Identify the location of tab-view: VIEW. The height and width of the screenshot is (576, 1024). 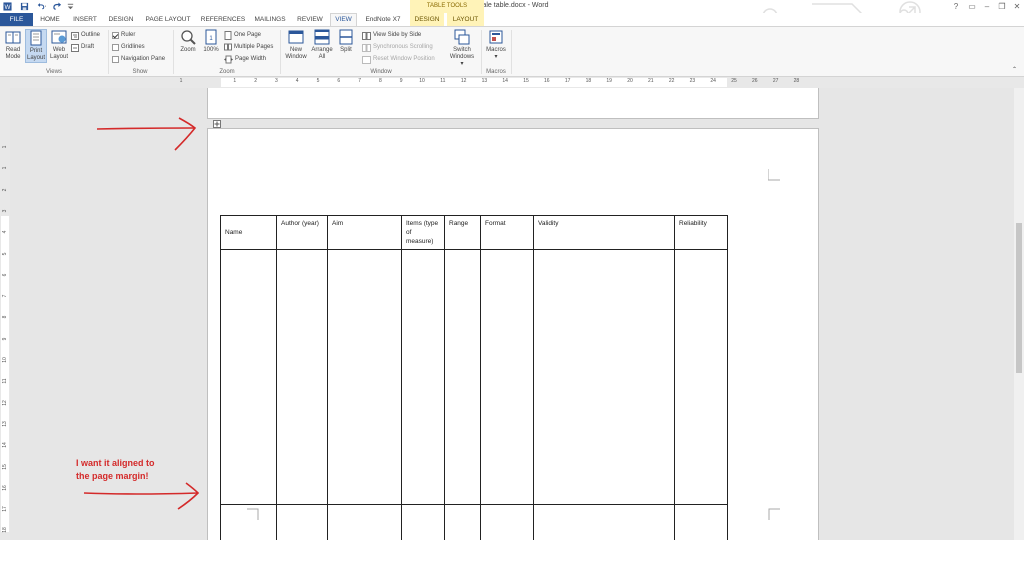
(343, 19).